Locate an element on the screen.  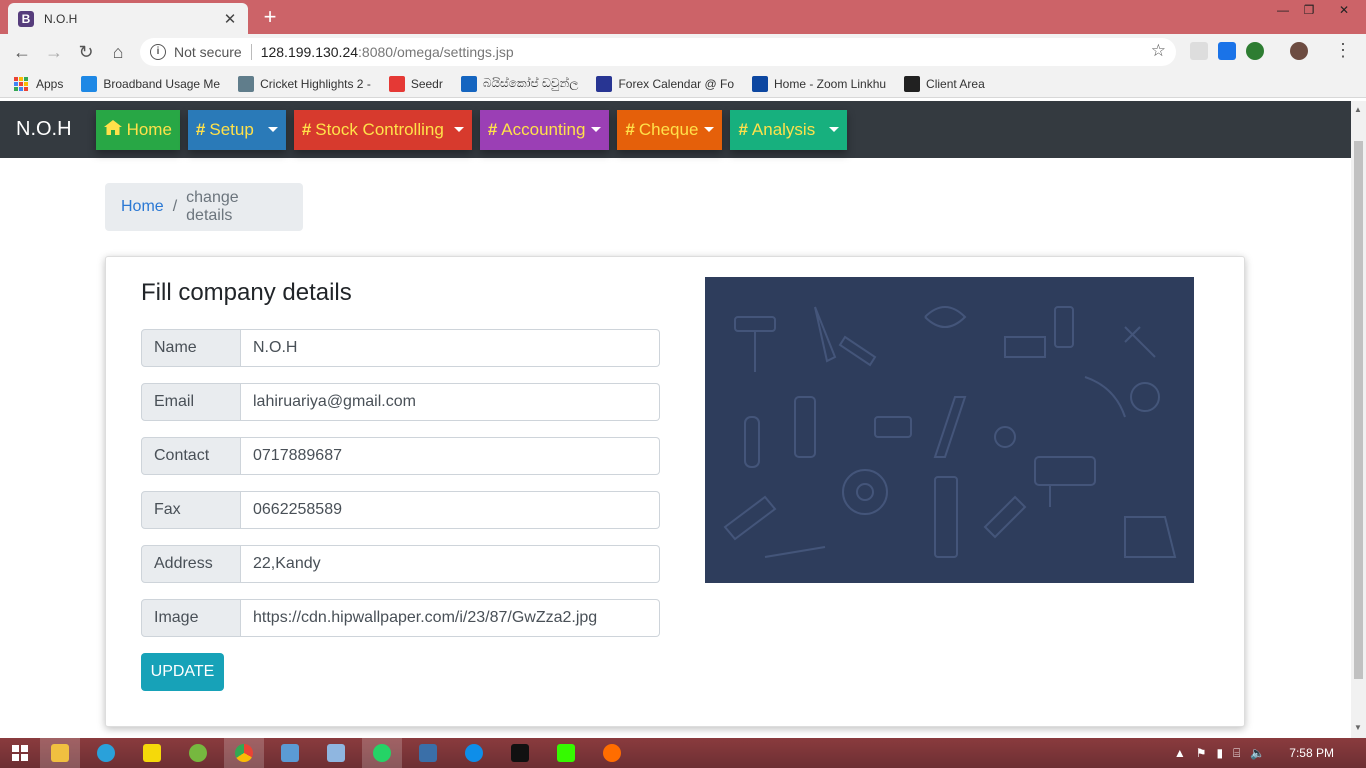
restore-icon: ❐ is located at coordinates (1309, 10).